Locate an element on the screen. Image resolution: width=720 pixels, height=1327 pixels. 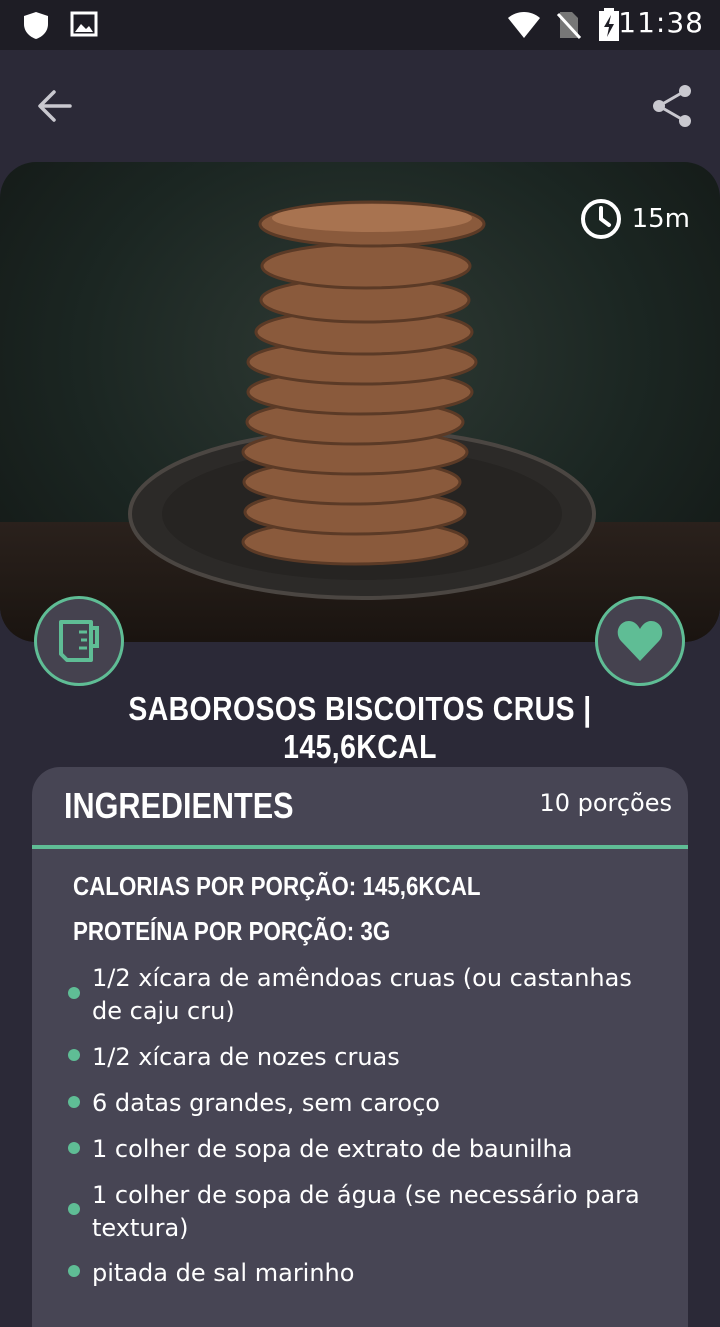
prep-time: 15m is located at coordinates (635, 219).